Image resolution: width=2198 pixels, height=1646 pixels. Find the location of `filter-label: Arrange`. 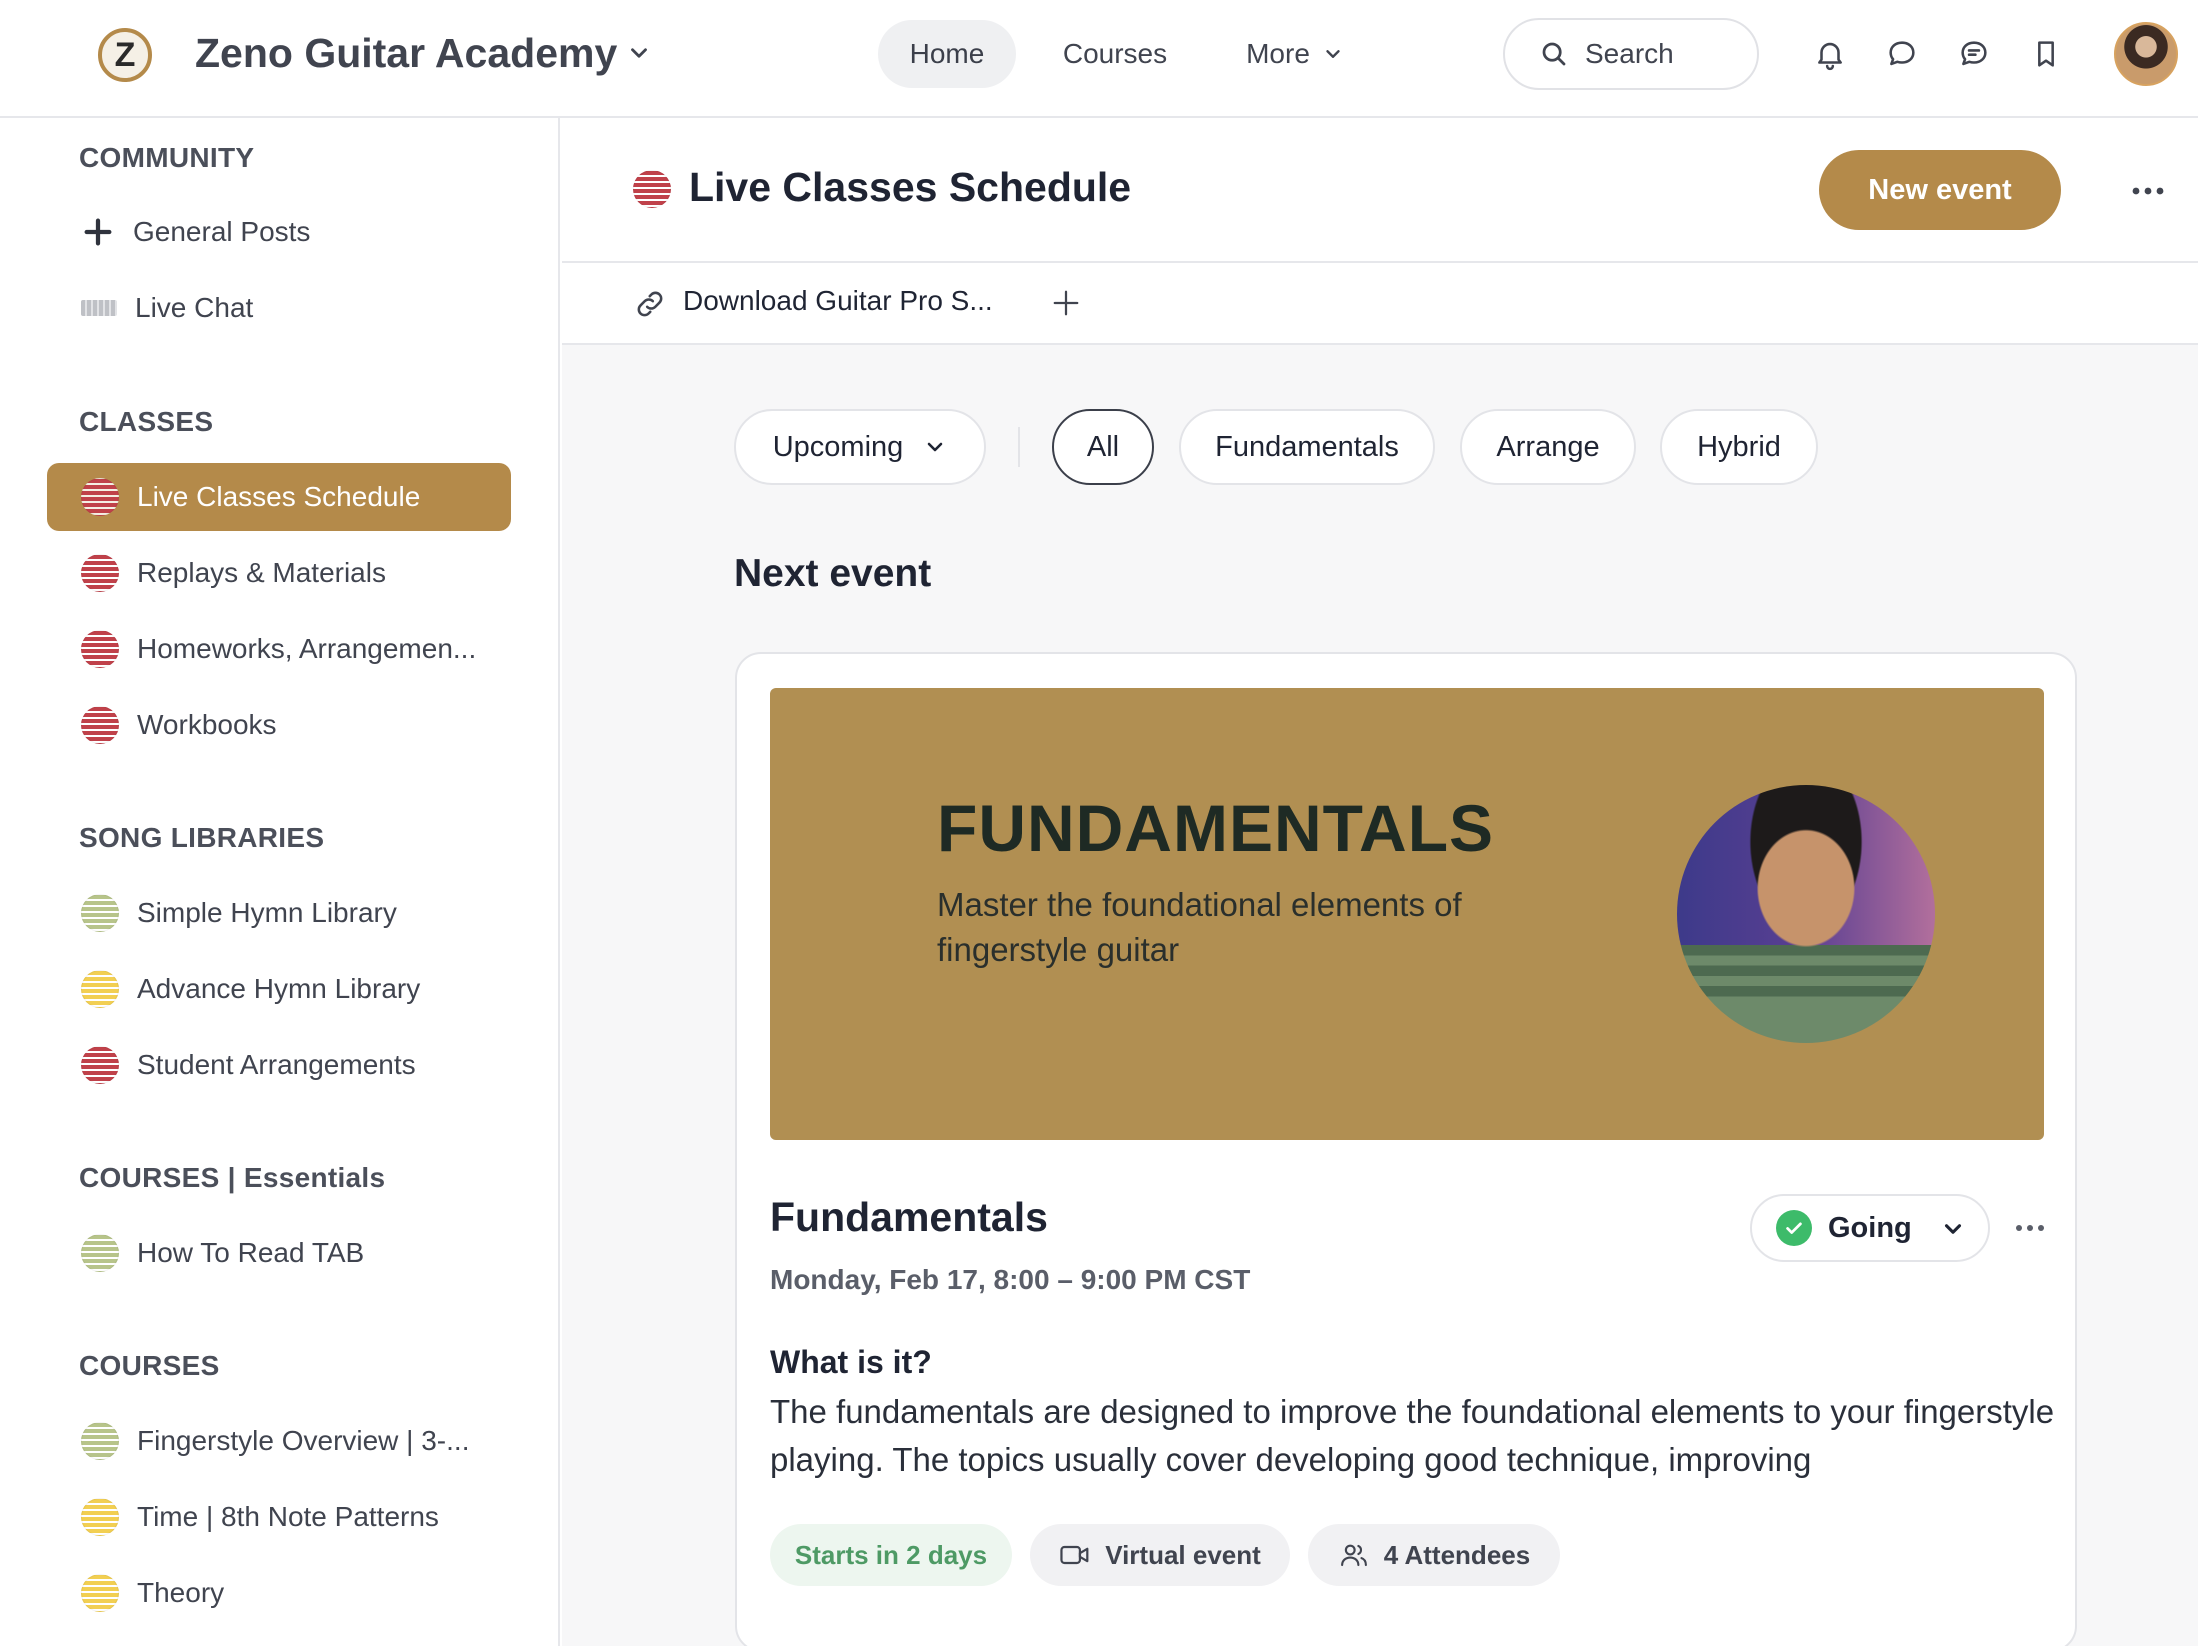

filter-label: Arrange is located at coordinates (1548, 446).